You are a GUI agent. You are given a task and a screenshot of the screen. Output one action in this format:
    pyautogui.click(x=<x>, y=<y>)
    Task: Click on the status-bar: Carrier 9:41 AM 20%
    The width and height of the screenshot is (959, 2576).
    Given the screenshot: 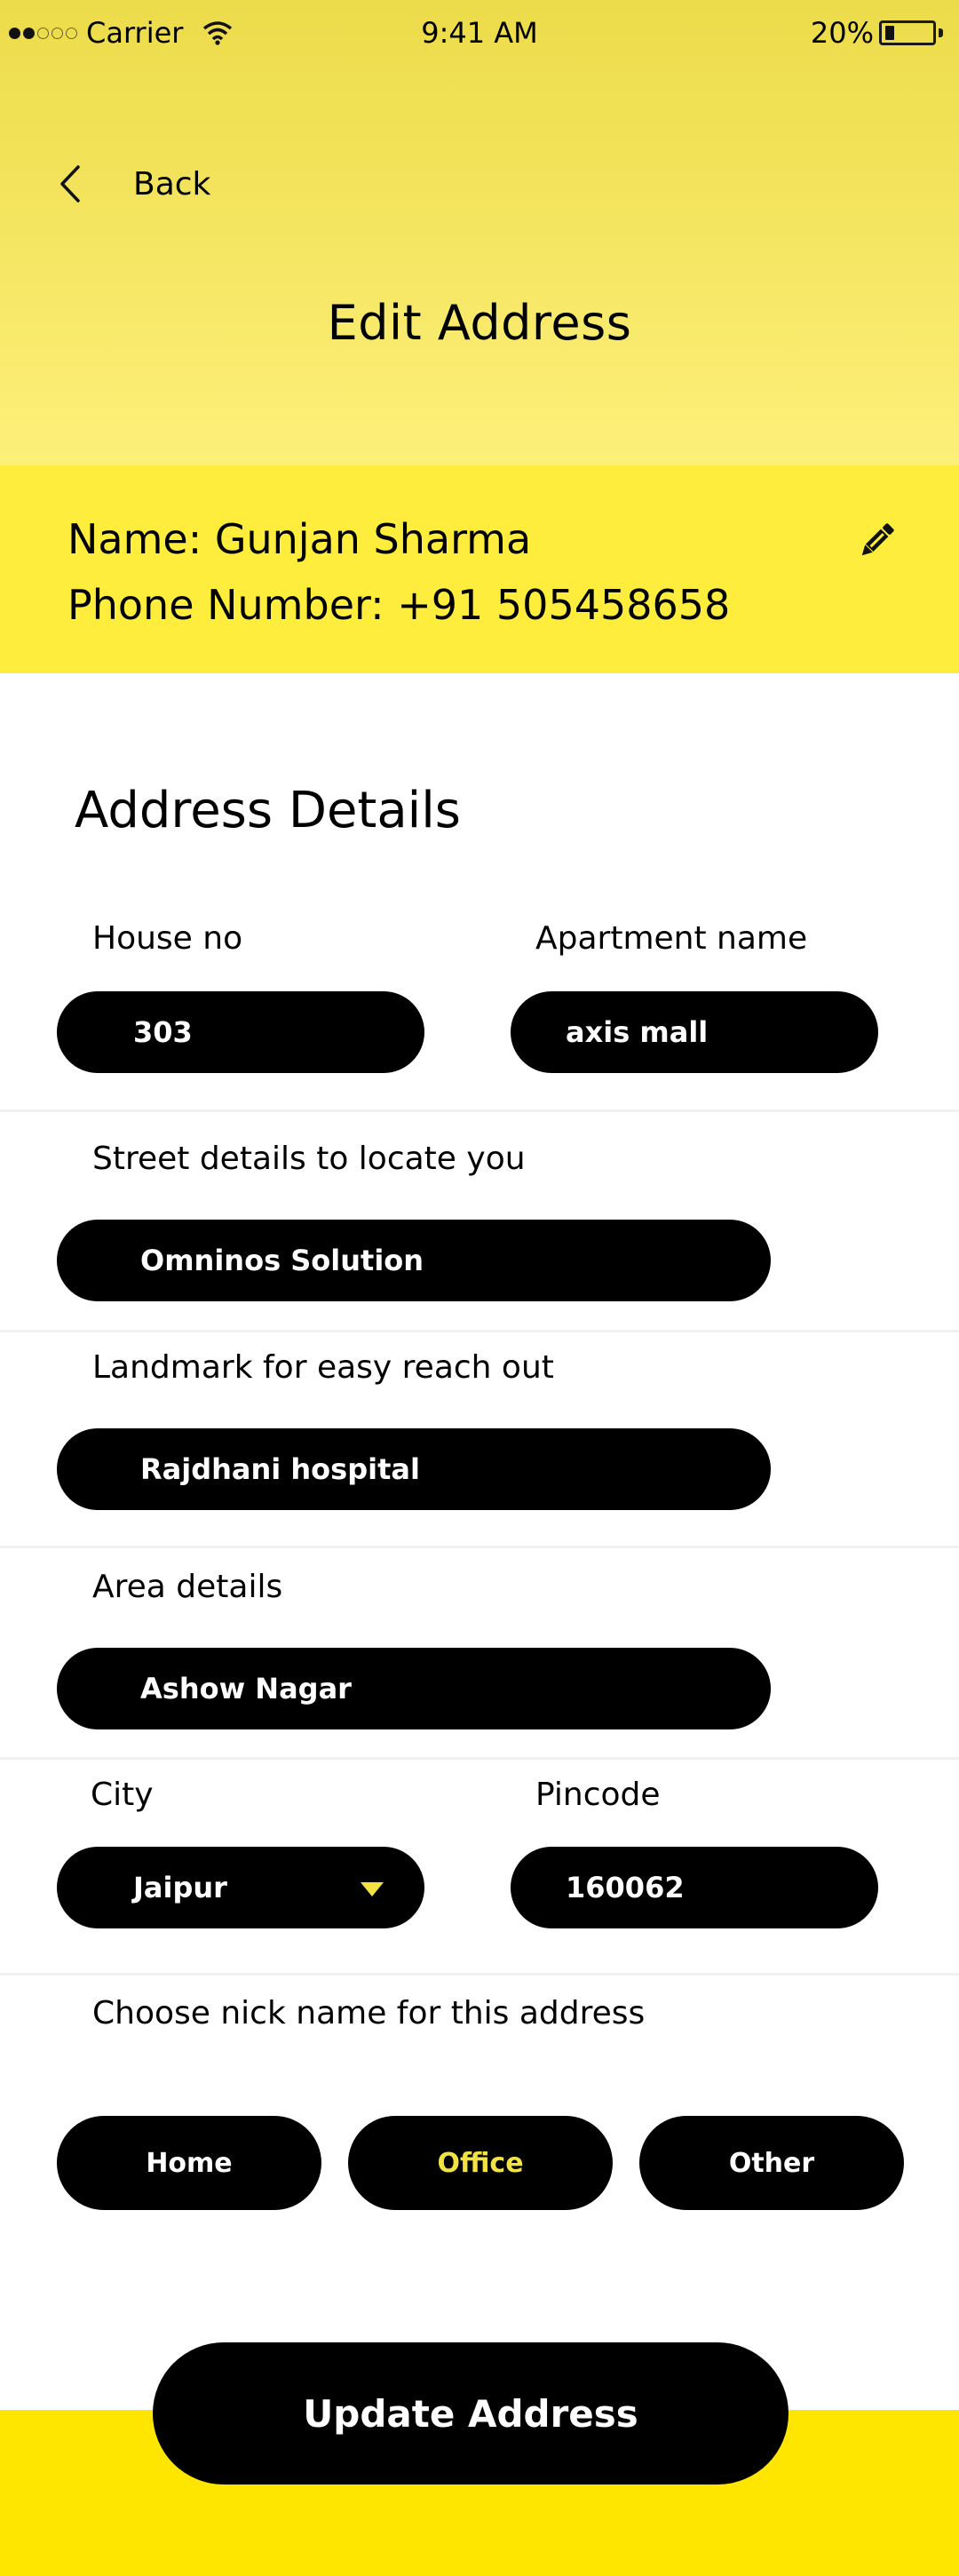 What is the action you would take?
    pyautogui.click(x=479, y=34)
    